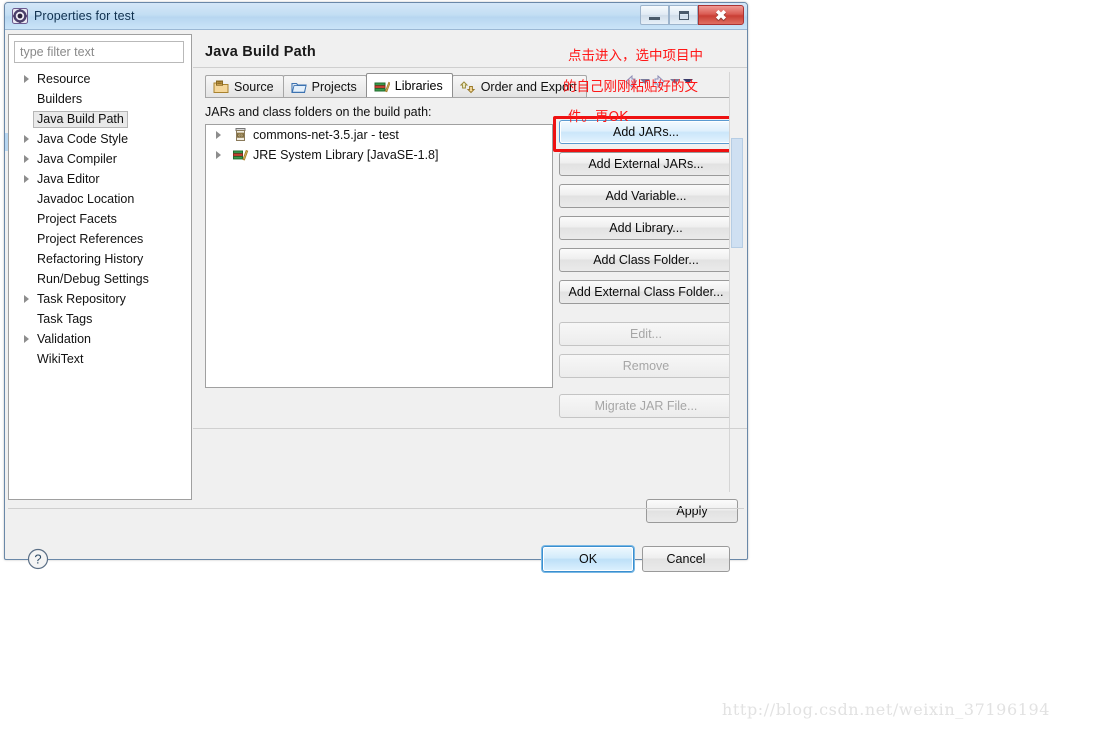  Describe the element at coordinates (84, 16) in the screenshot. I see `dialog-title: Properties for test` at that location.